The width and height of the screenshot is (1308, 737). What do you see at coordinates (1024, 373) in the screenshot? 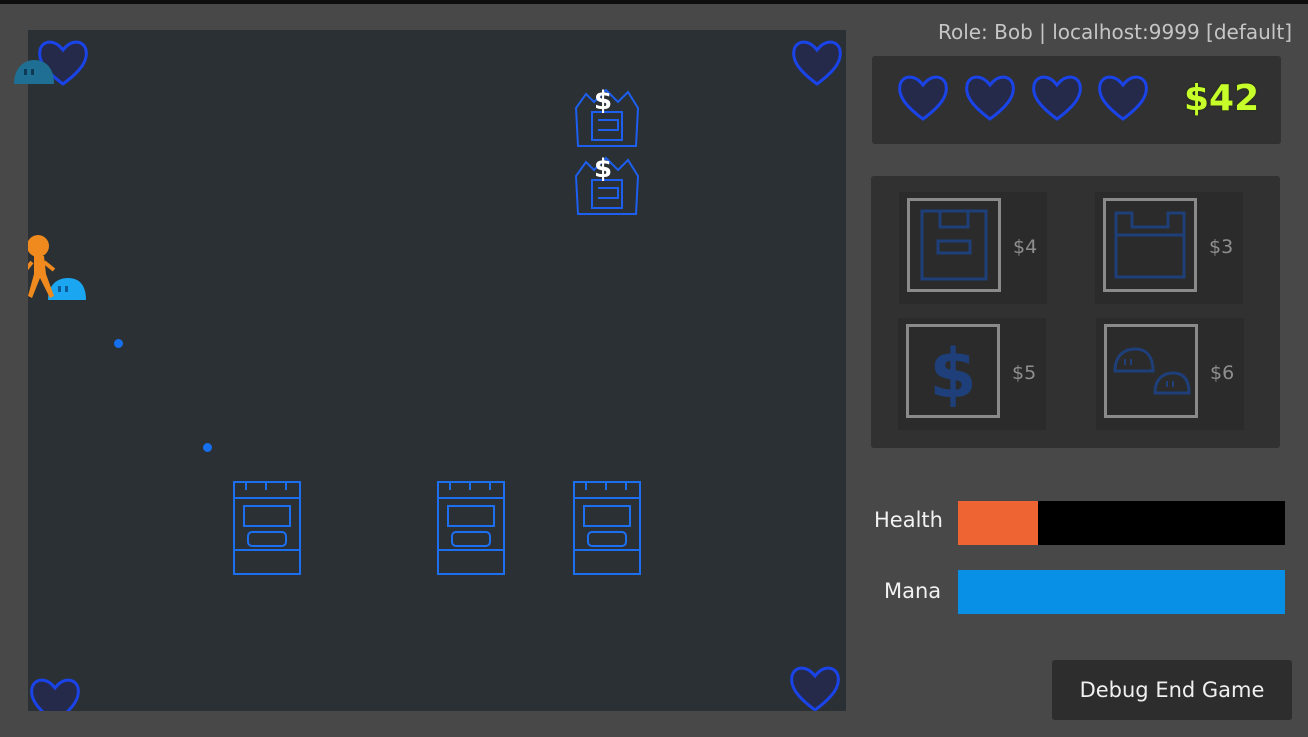
I see `shop-item-price: $5` at bounding box center [1024, 373].